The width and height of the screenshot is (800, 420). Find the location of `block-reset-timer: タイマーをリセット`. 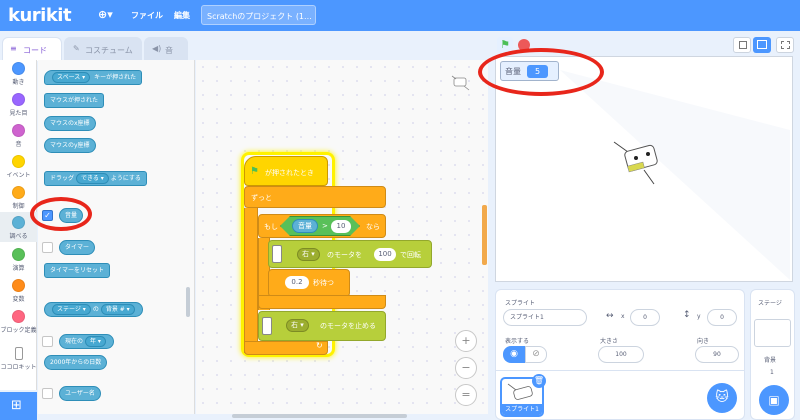

block-reset-timer: タイマーをリセット is located at coordinates (77, 270).